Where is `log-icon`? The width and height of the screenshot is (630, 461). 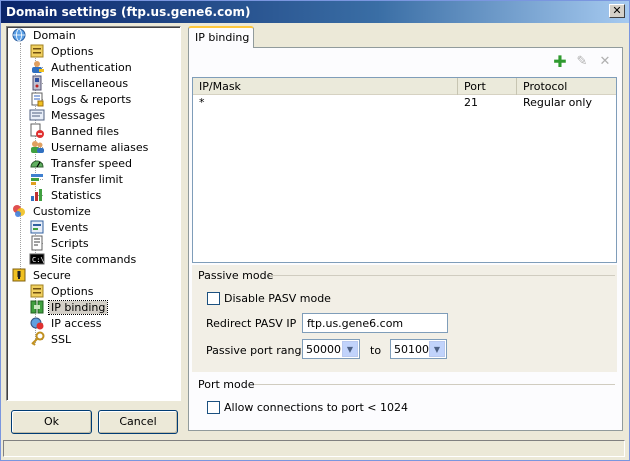 log-icon is located at coordinates (37, 99).